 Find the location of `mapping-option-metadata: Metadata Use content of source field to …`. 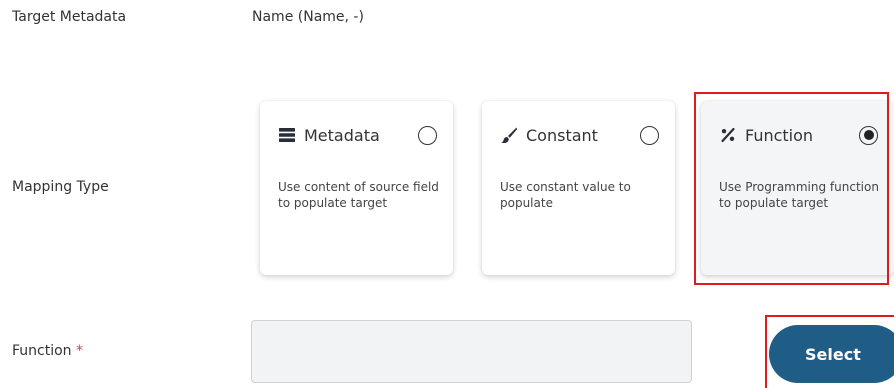

mapping-option-metadata: Metadata Use content of source field to … is located at coordinates (356, 188).